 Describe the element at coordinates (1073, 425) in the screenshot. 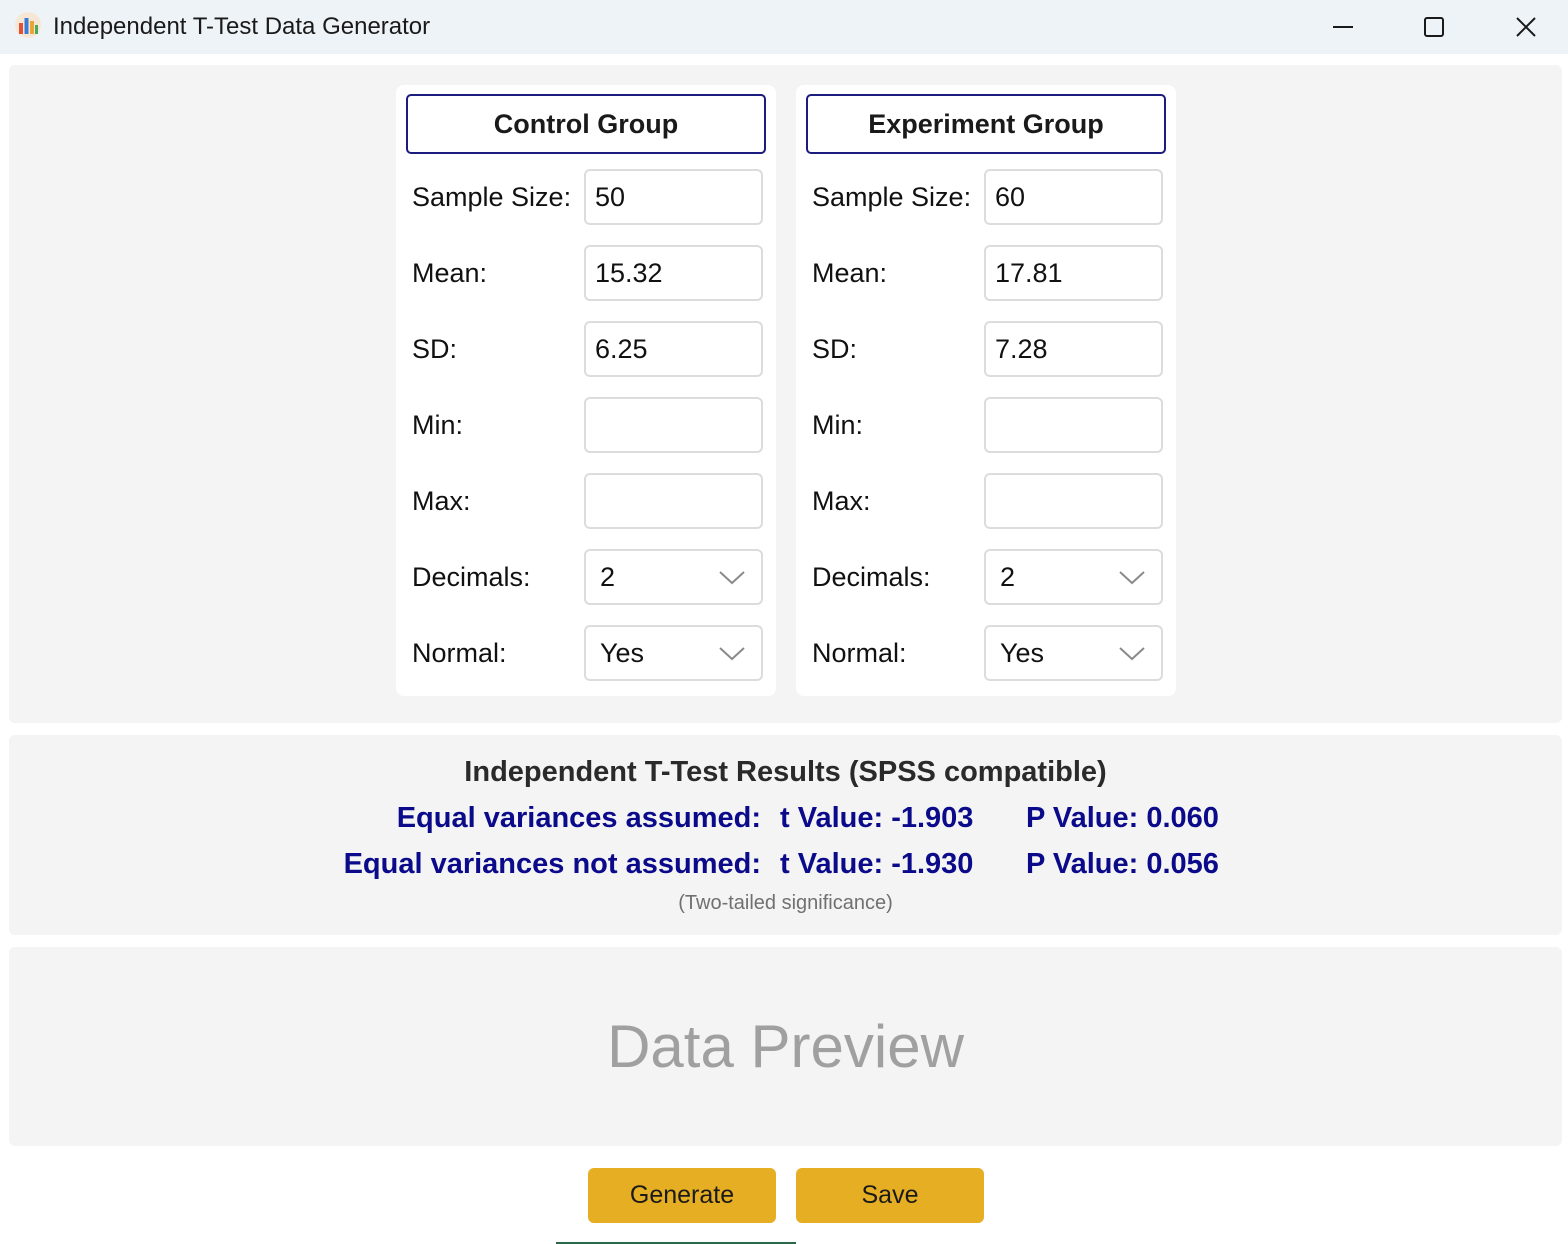

I see `experiment-min-input` at that location.